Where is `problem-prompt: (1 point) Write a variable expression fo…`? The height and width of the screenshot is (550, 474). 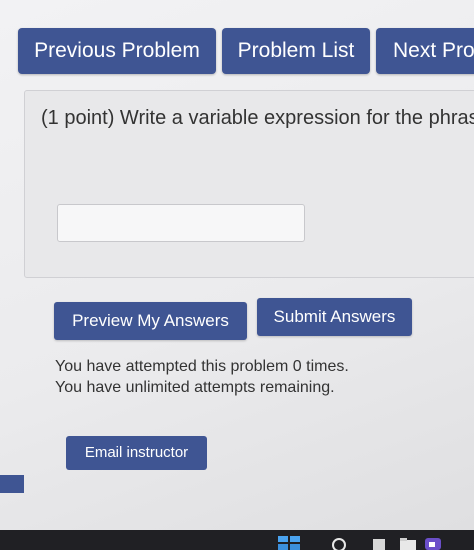
problem-prompt: (1 point) Write a variable expression fo… is located at coordinates (257, 118).